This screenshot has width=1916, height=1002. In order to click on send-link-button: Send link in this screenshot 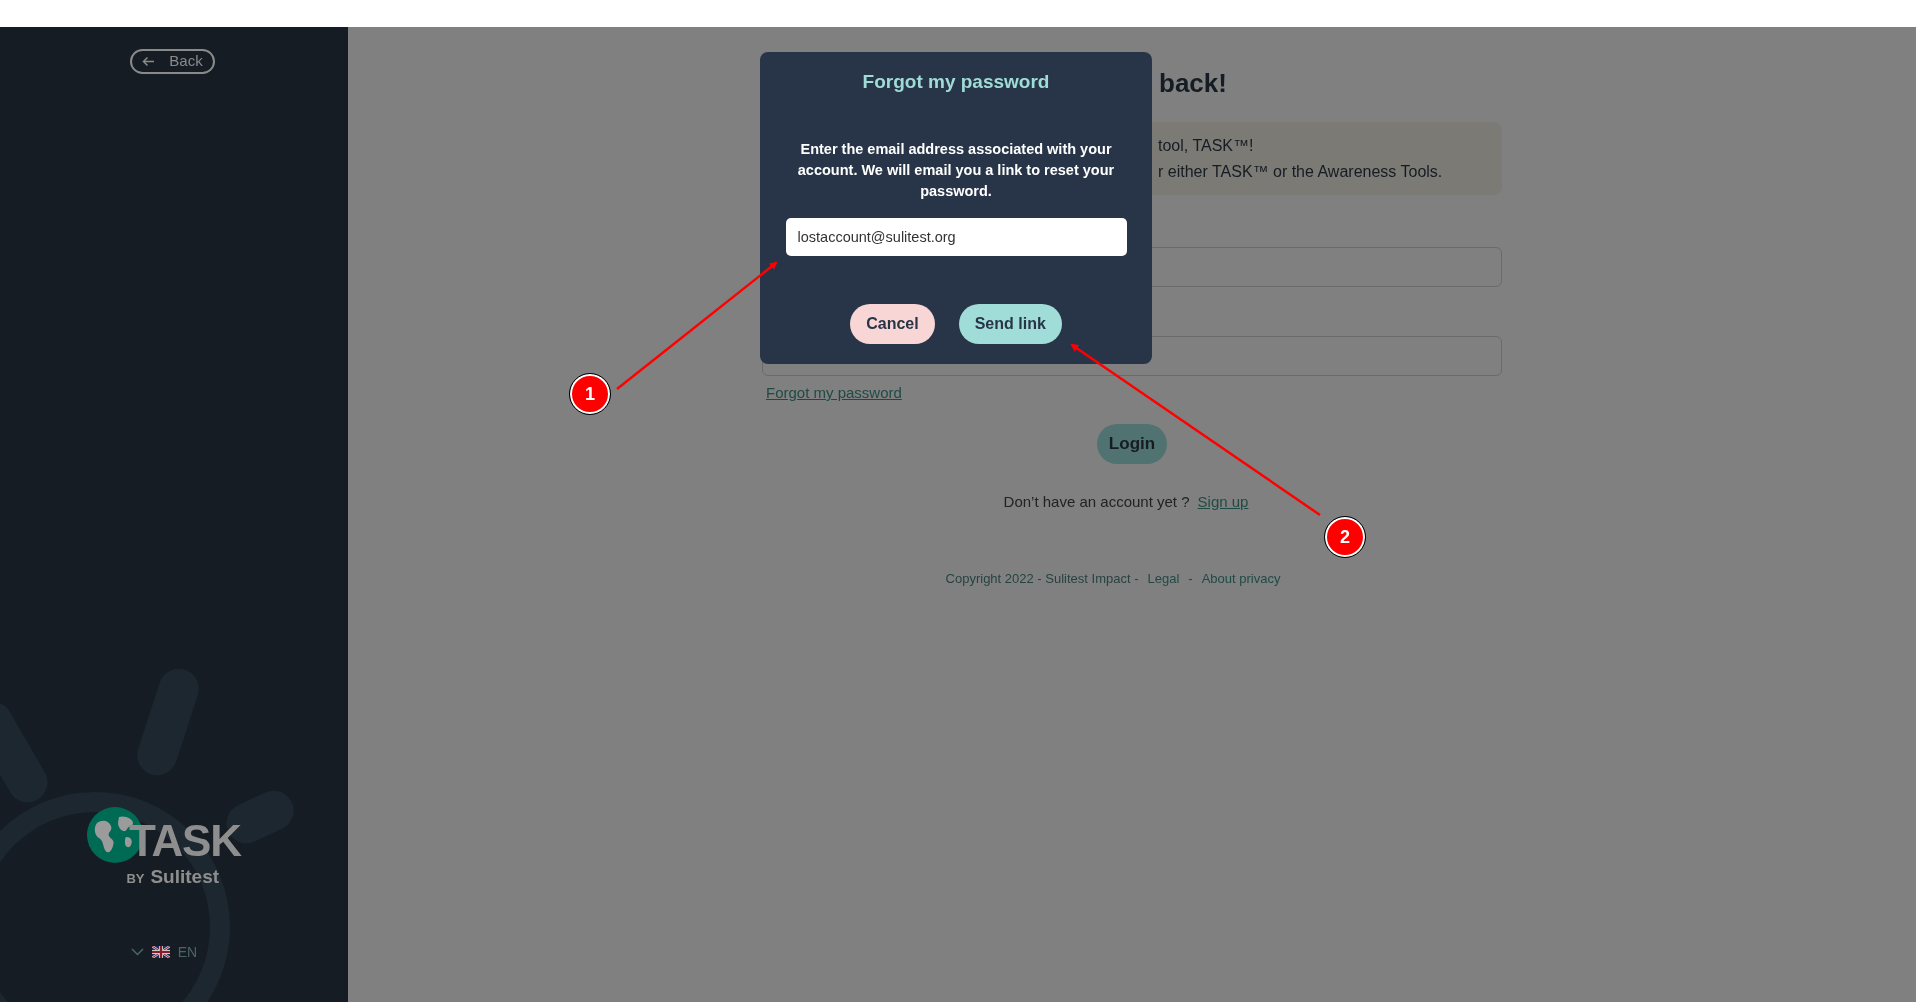, I will do `click(1010, 323)`.